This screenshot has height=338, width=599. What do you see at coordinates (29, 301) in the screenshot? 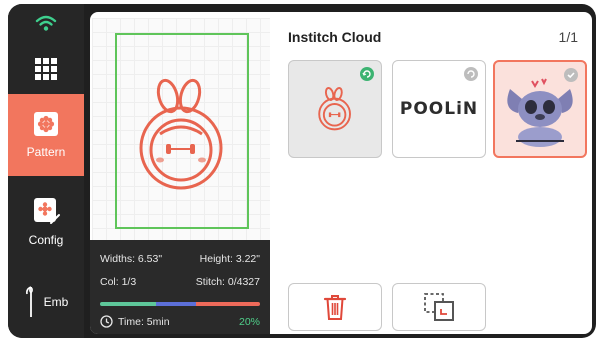
I see `needle-icon` at bounding box center [29, 301].